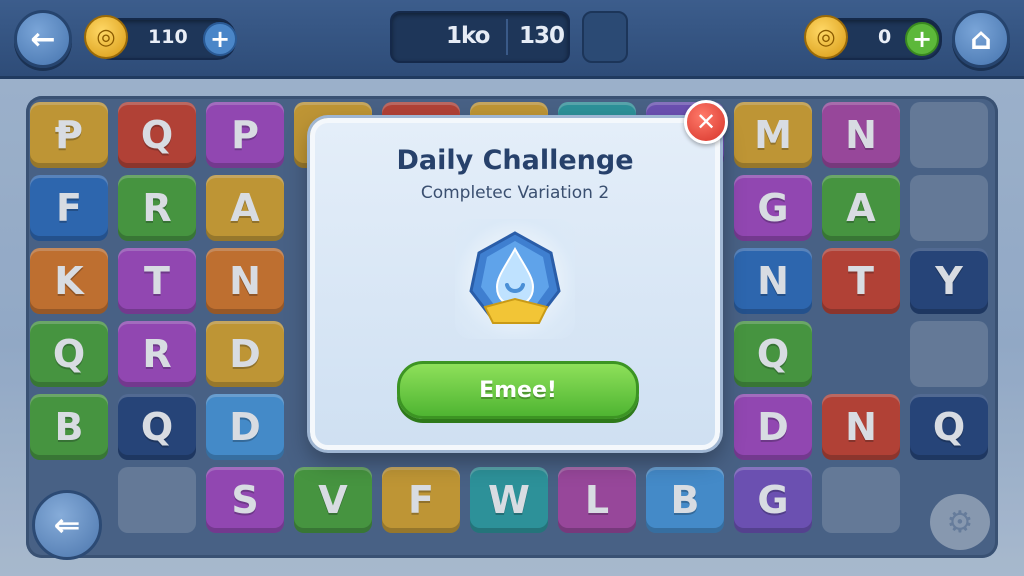 This screenshot has width=1024, height=576. What do you see at coordinates (605, 37) in the screenshot?
I see `score-extra-box` at bounding box center [605, 37].